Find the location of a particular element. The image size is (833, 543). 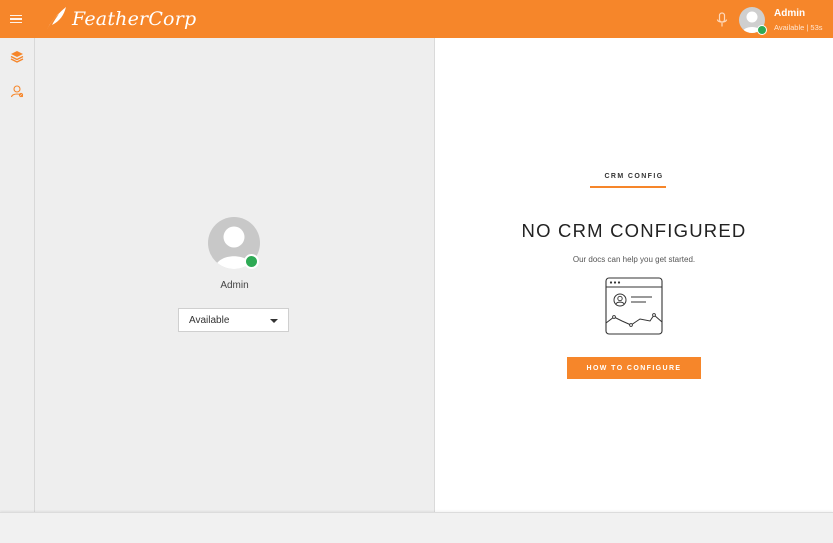

agent-status-dot is located at coordinates (251, 261).